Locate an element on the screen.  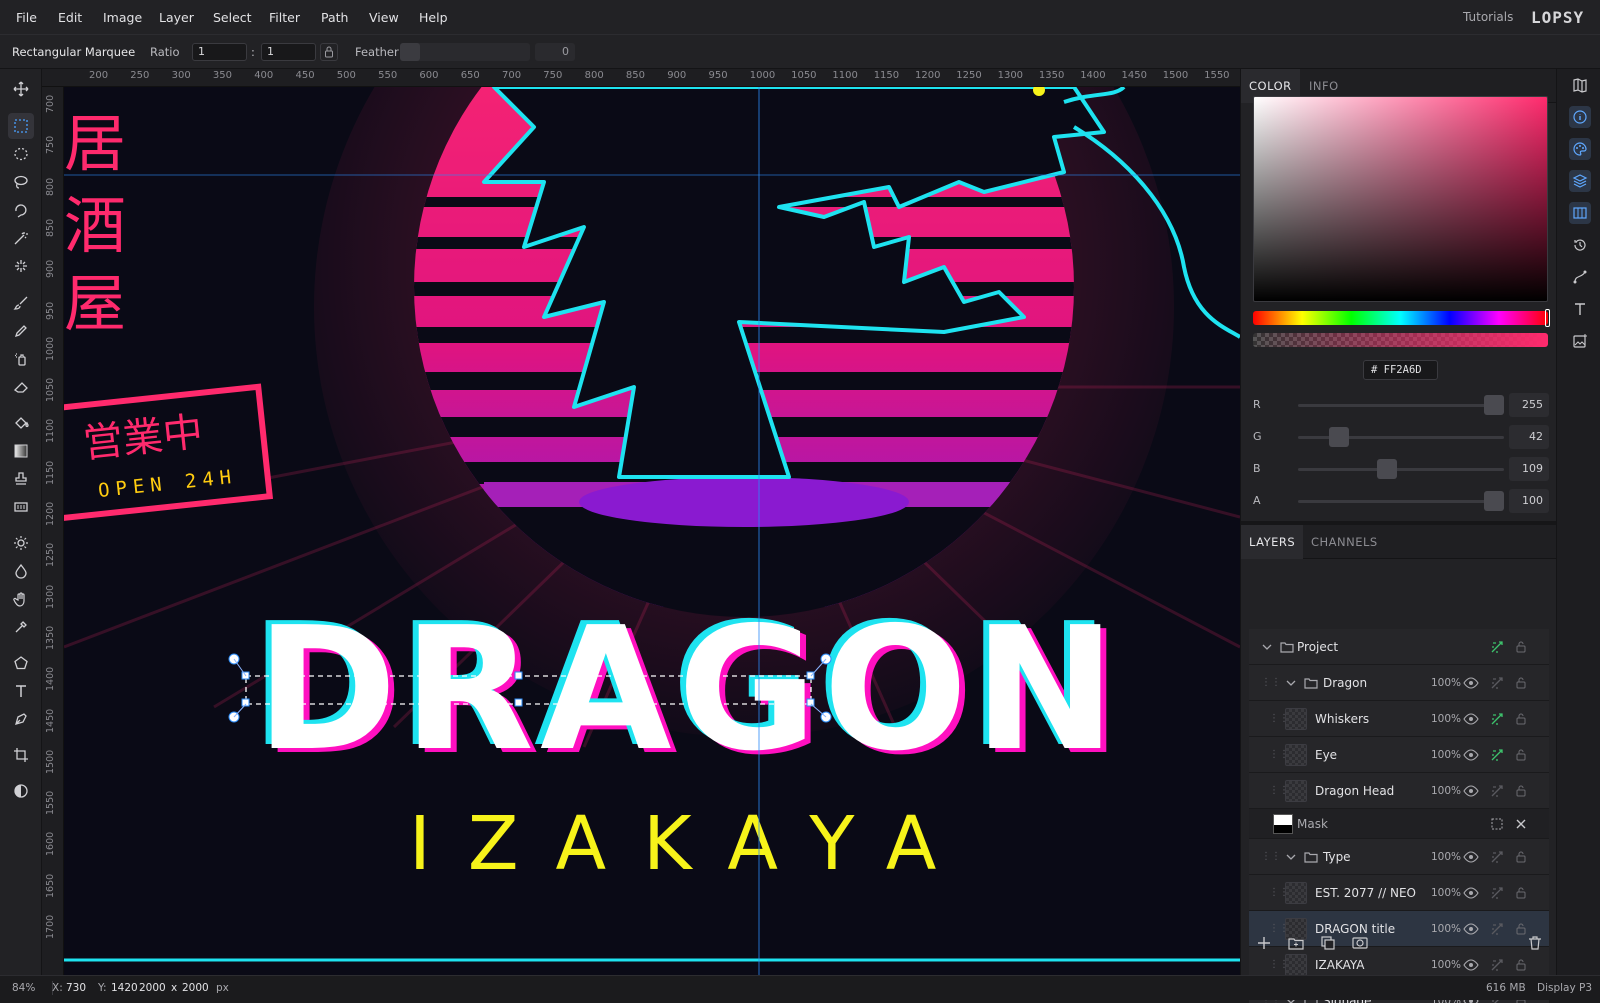
gradient-tool is located at coordinates (21, 451).